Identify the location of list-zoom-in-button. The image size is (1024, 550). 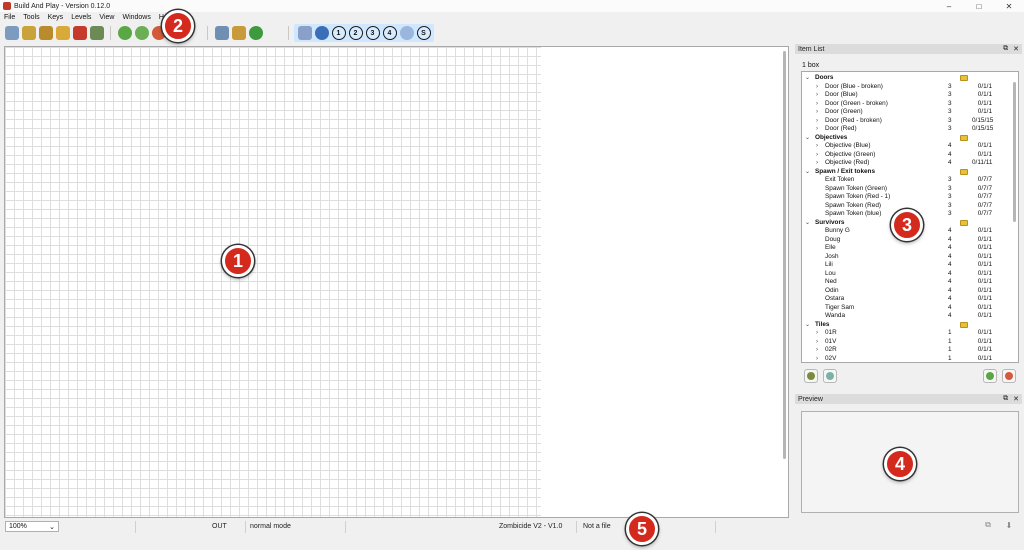
(990, 376).